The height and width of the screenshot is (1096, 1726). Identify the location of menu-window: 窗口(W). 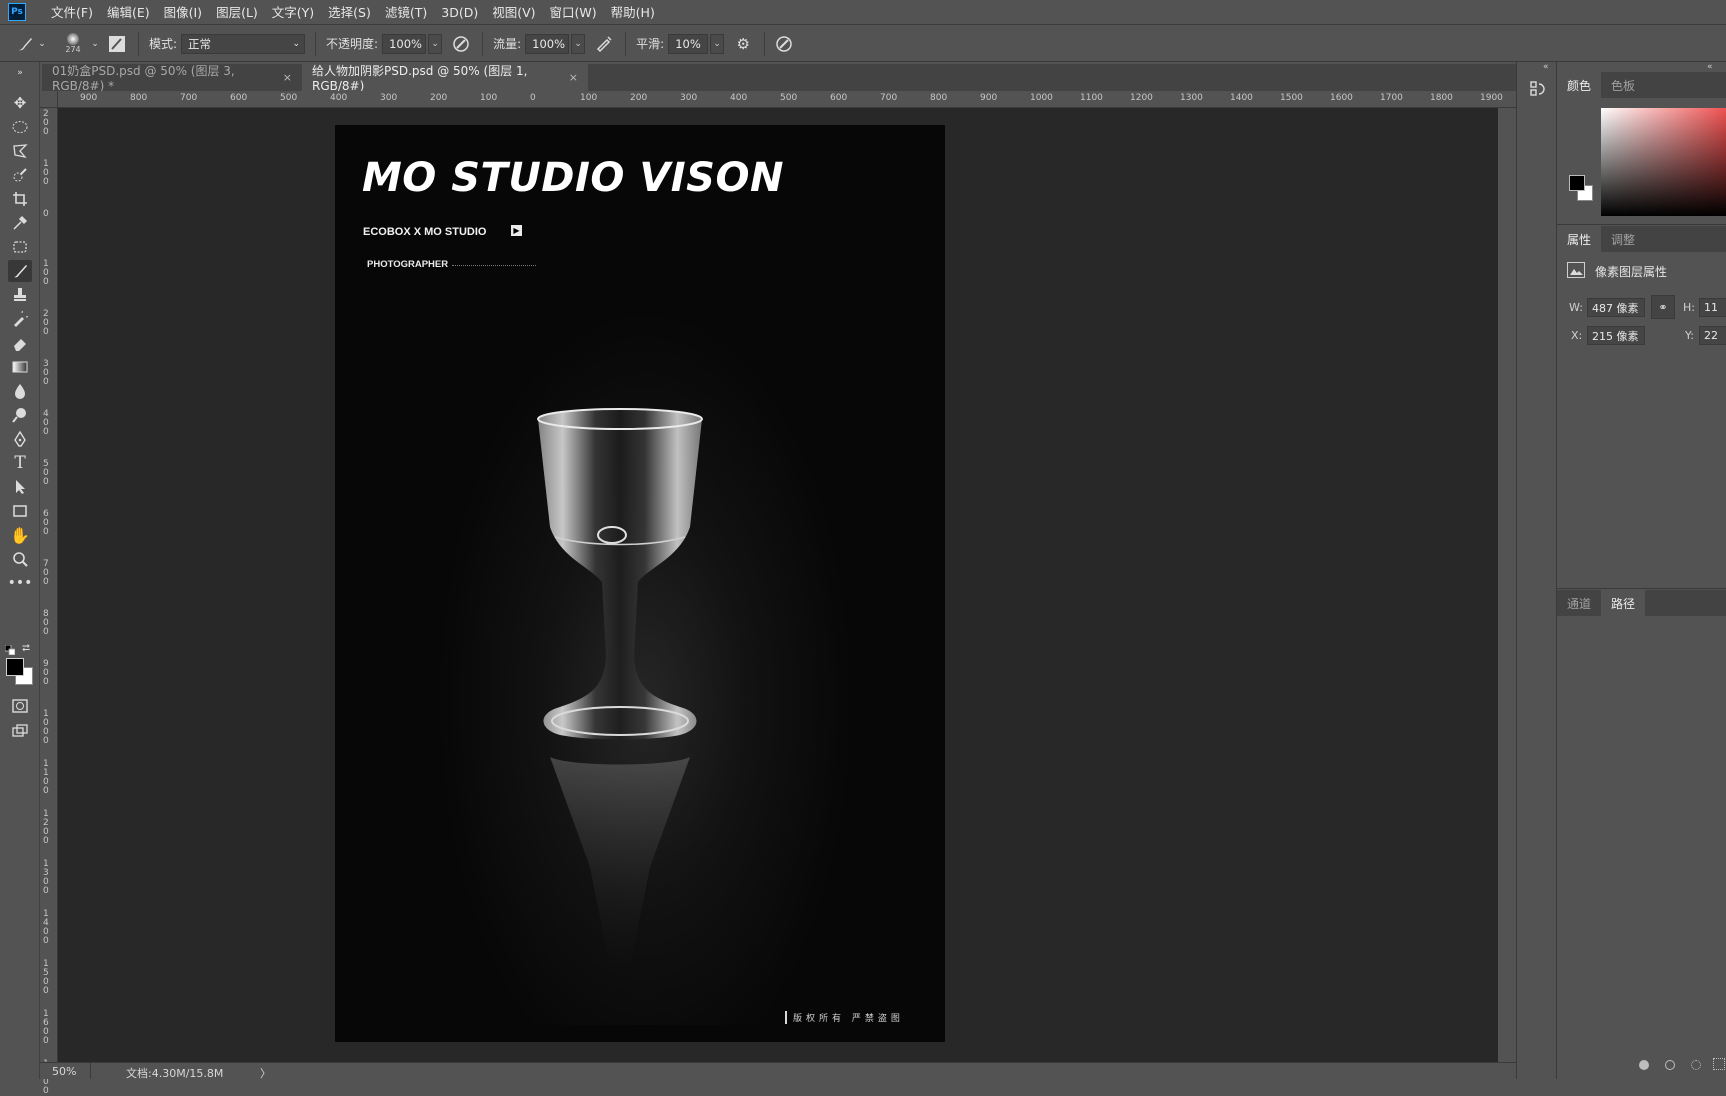
(573, 12).